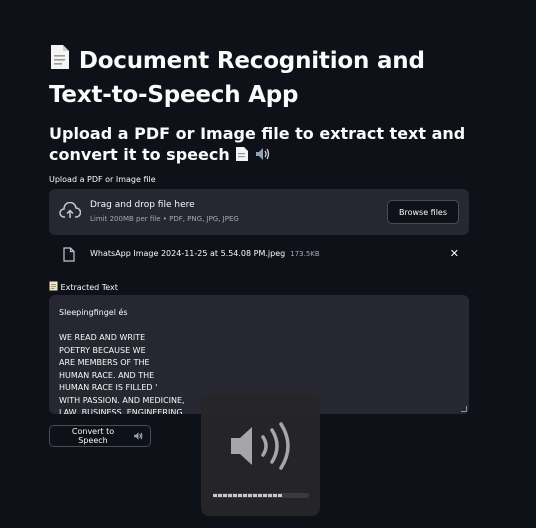 The height and width of the screenshot is (528, 536). What do you see at coordinates (70, 212) in the screenshot?
I see `upload-cloud-icon` at bounding box center [70, 212].